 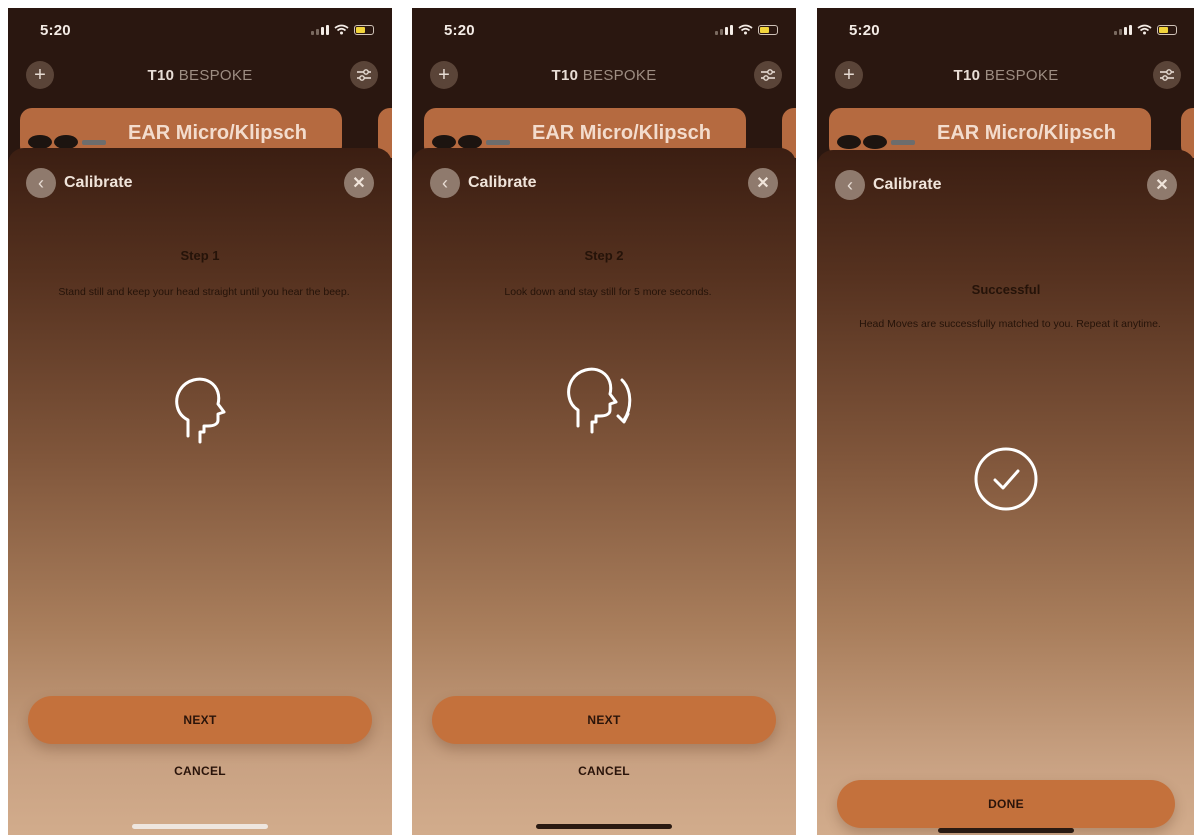 I want to click on head-profile-icon, so click(x=200, y=410).